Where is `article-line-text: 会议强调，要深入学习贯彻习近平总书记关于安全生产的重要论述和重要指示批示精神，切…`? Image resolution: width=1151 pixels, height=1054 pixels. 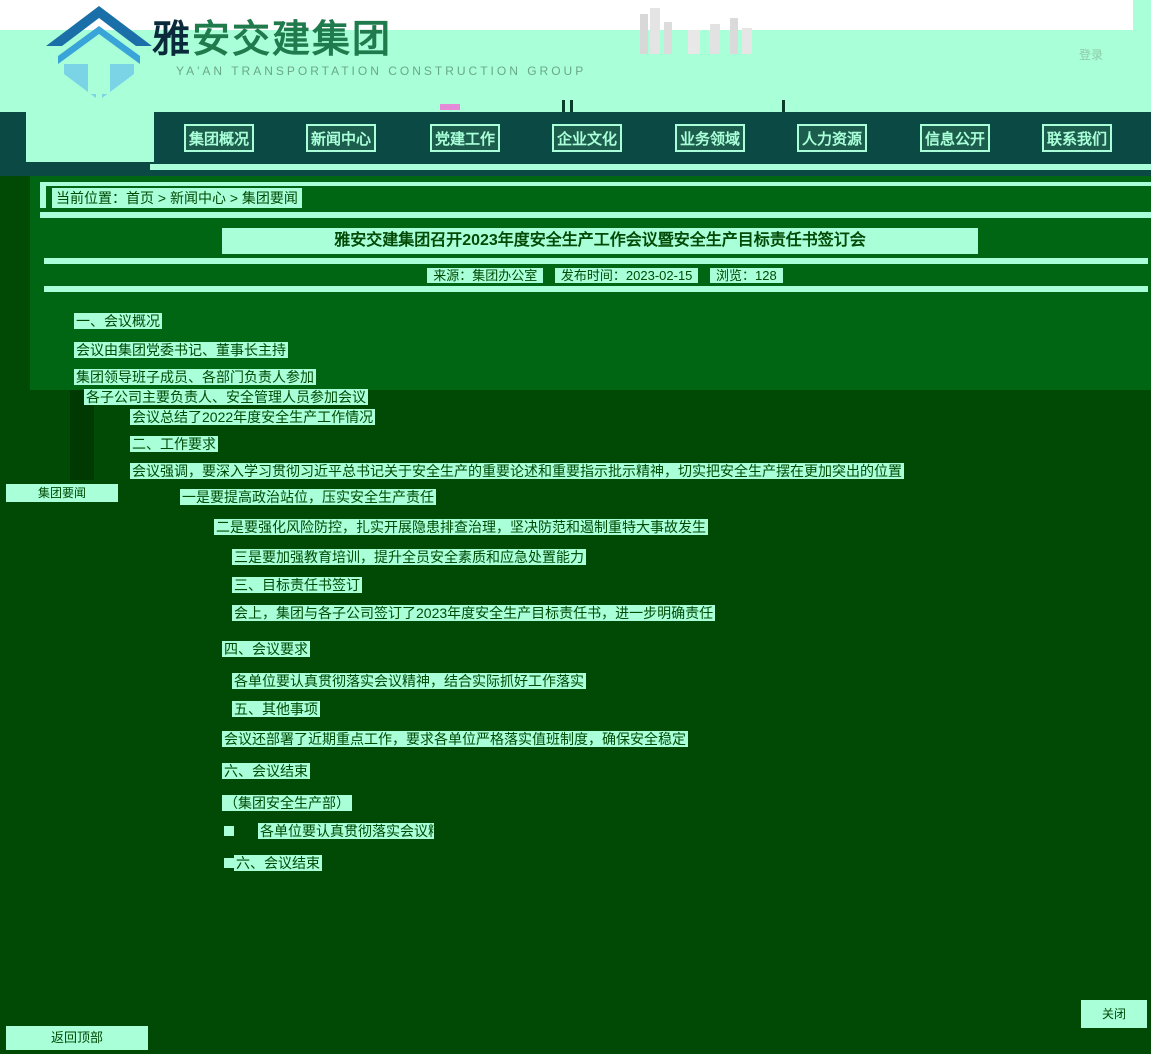
article-line-text: 会议强调，要深入学习贯彻习近平总书记关于安全生产的重要论述和重要指示批示精神，切… is located at coordinates (517, 471).